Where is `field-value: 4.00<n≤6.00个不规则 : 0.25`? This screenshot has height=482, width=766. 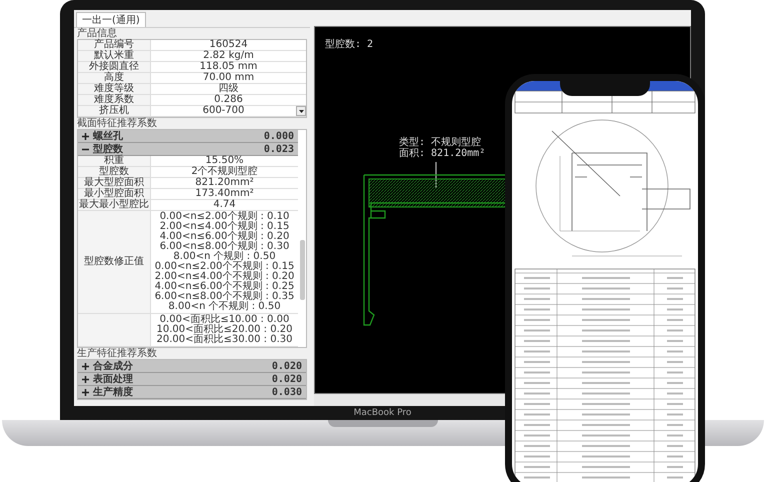
field-value: 4.00<n≤6.00个不规则 : 0.25 is located at coordinates (224, 287).